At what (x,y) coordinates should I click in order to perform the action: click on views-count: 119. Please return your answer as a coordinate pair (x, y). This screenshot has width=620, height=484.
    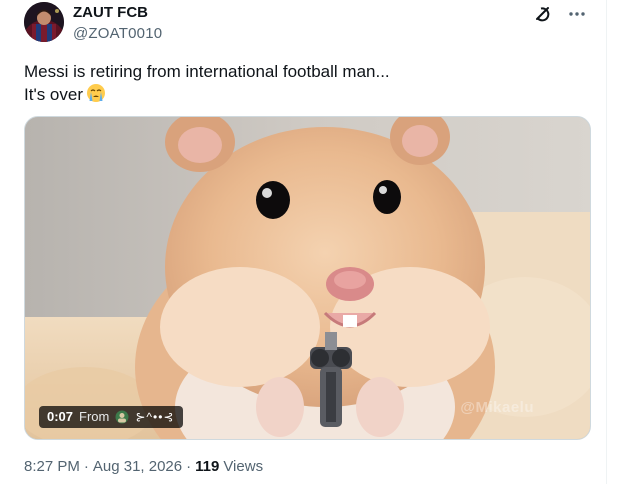
    Looking at the image, I should click on (207, 466).